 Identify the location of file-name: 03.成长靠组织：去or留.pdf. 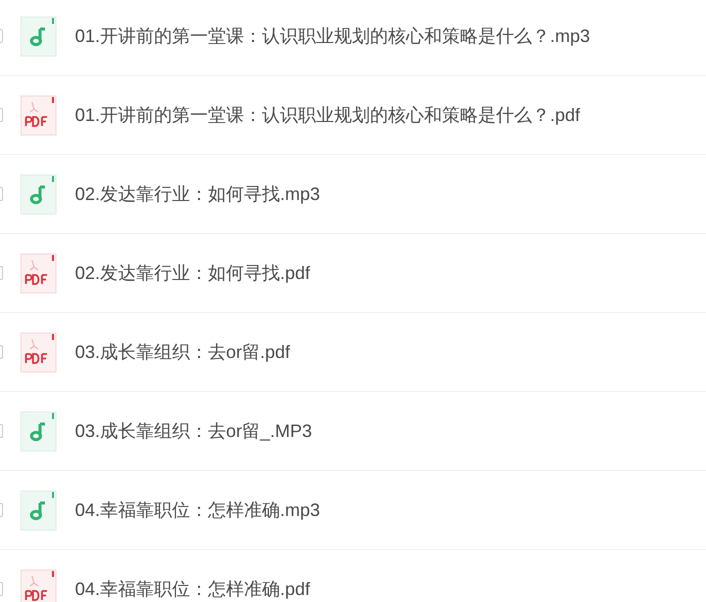
(182, 352).